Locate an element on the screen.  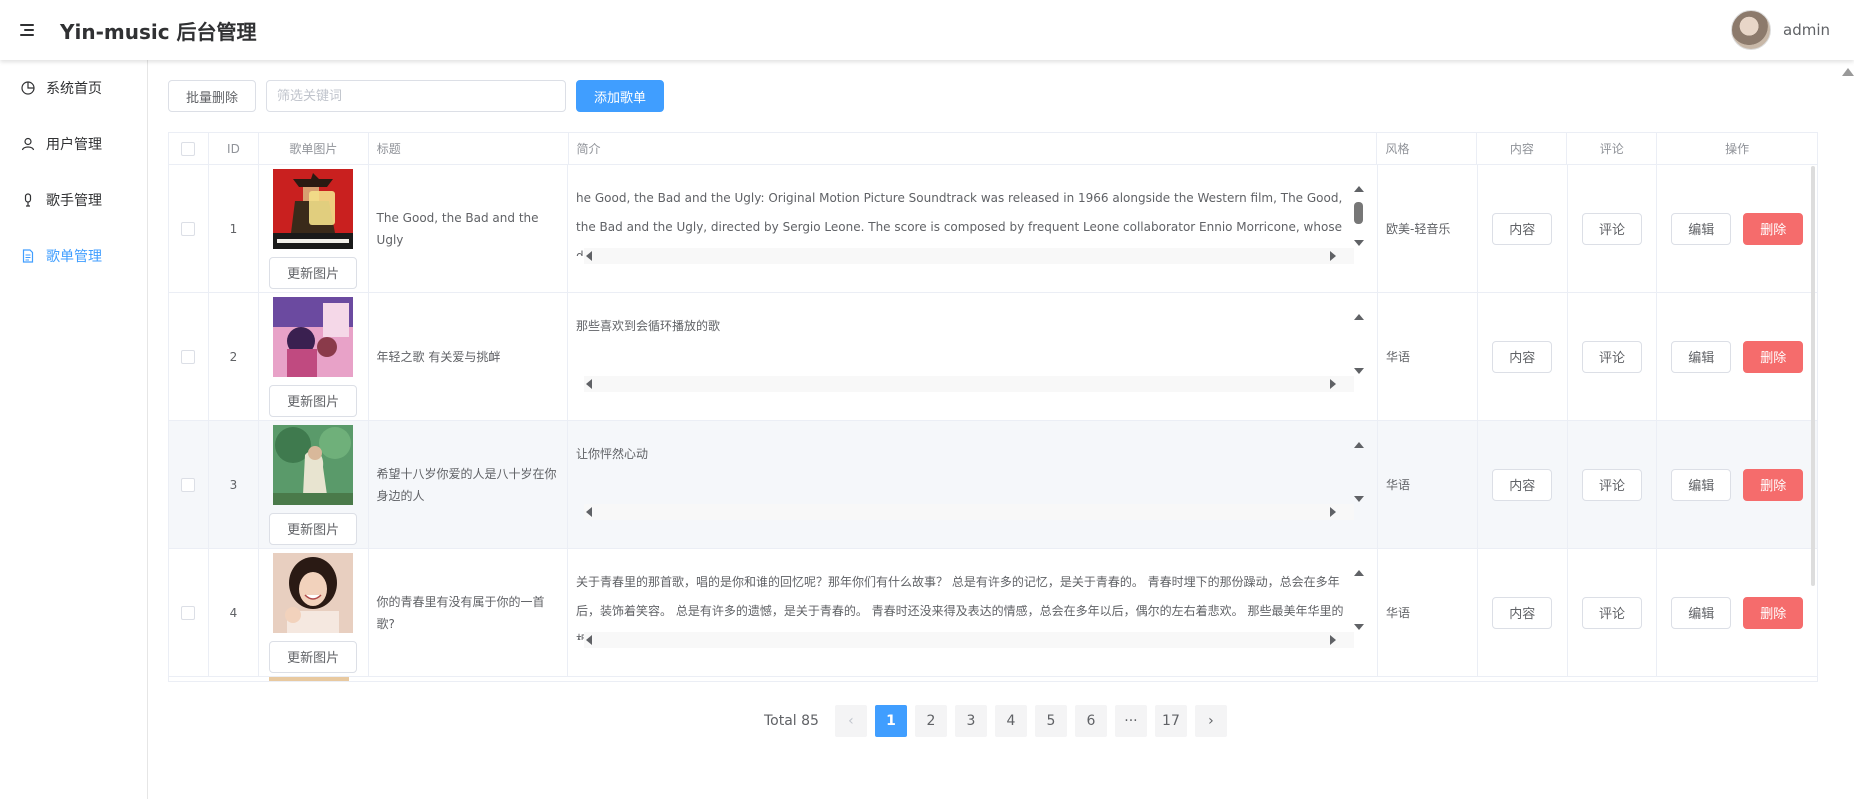
row-id: 1 is located at coordinates (234, 228).